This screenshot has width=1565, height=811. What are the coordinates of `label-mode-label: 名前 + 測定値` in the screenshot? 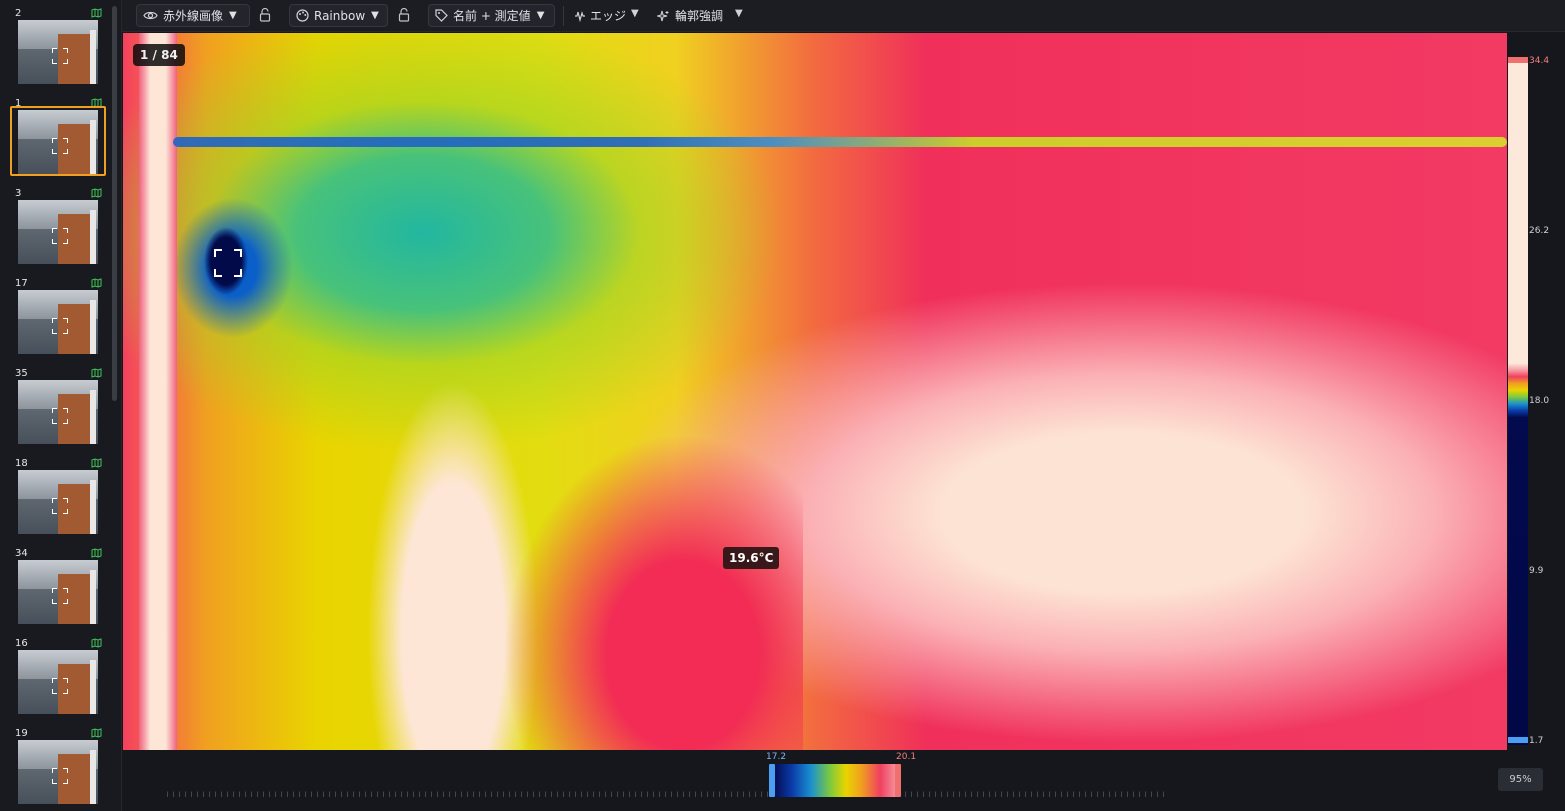 It's located at (492, 16).